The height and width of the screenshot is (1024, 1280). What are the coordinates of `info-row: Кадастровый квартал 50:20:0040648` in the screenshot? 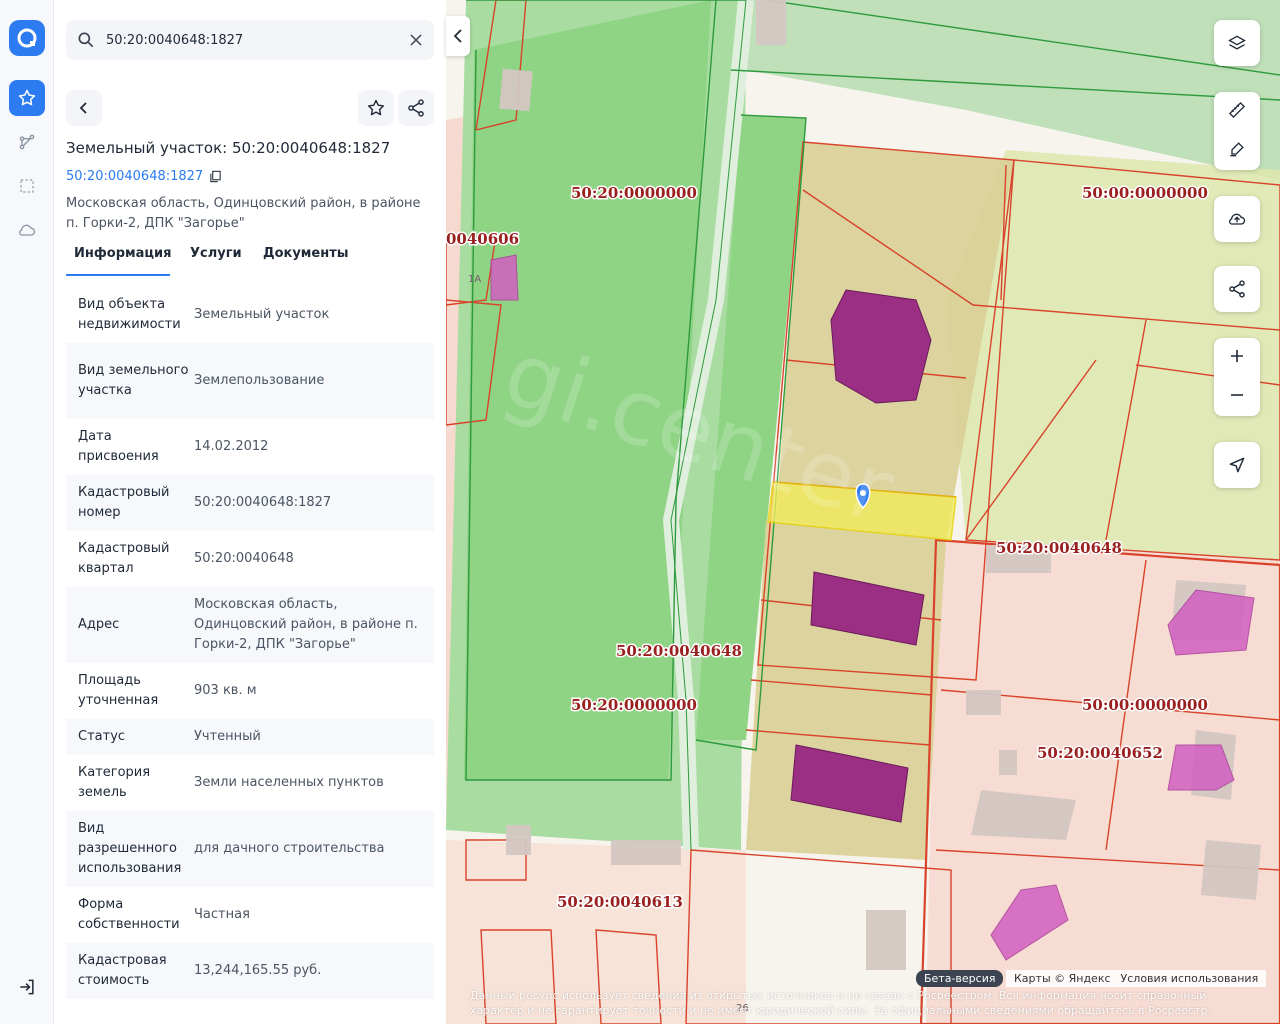 It's located at (186, 558).